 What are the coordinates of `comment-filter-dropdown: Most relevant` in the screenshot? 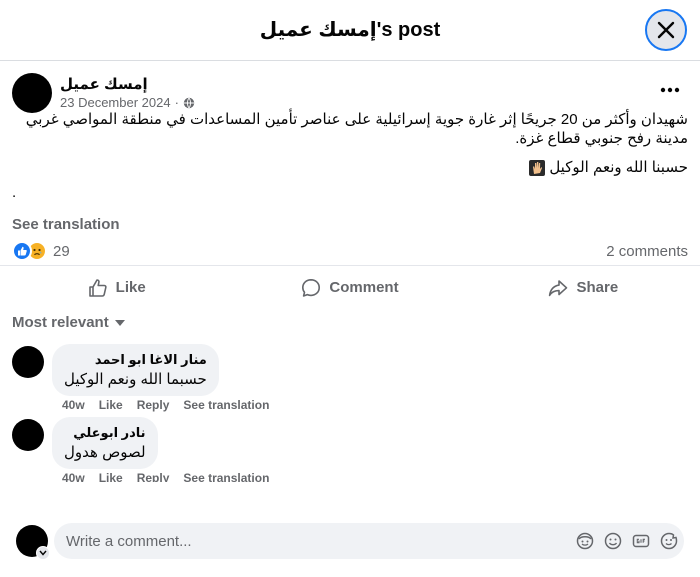 It's located at (68, 322).